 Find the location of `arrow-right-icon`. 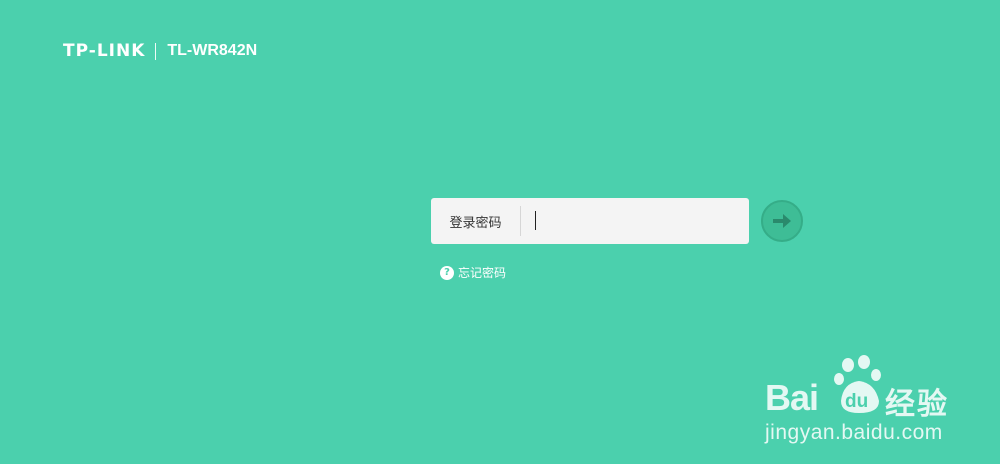

arrow-right-icon is located at coordinates (782, 221).